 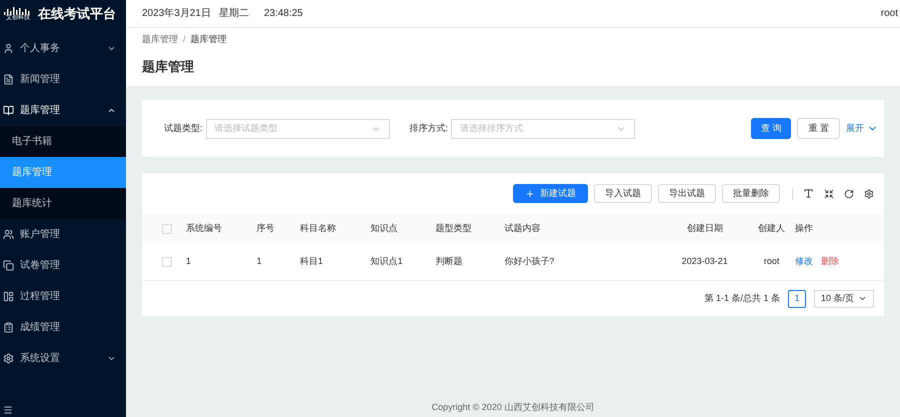 I want to click on table-cell-text: 知识点1, so click(x=387, y=261).